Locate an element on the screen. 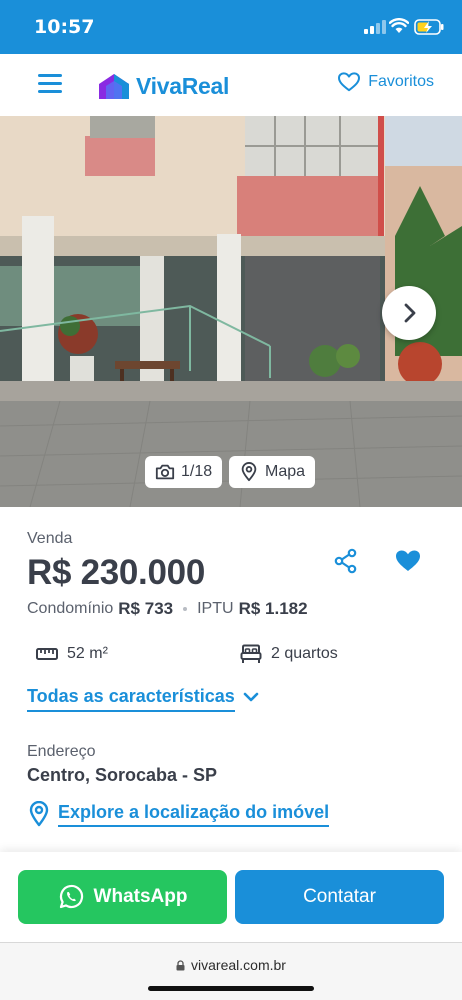  url-text: vivareal.com.br is located at coordinates (238, 965).